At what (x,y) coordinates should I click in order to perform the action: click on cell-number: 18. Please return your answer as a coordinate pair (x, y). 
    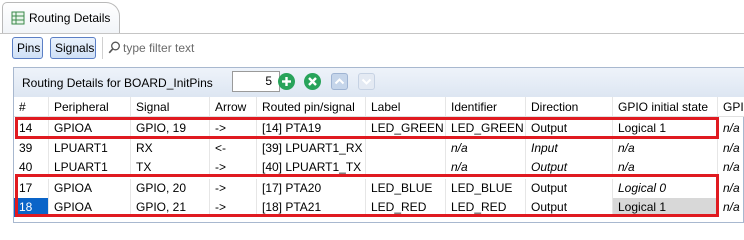
    Looking at the image, I should click on (31, 207).